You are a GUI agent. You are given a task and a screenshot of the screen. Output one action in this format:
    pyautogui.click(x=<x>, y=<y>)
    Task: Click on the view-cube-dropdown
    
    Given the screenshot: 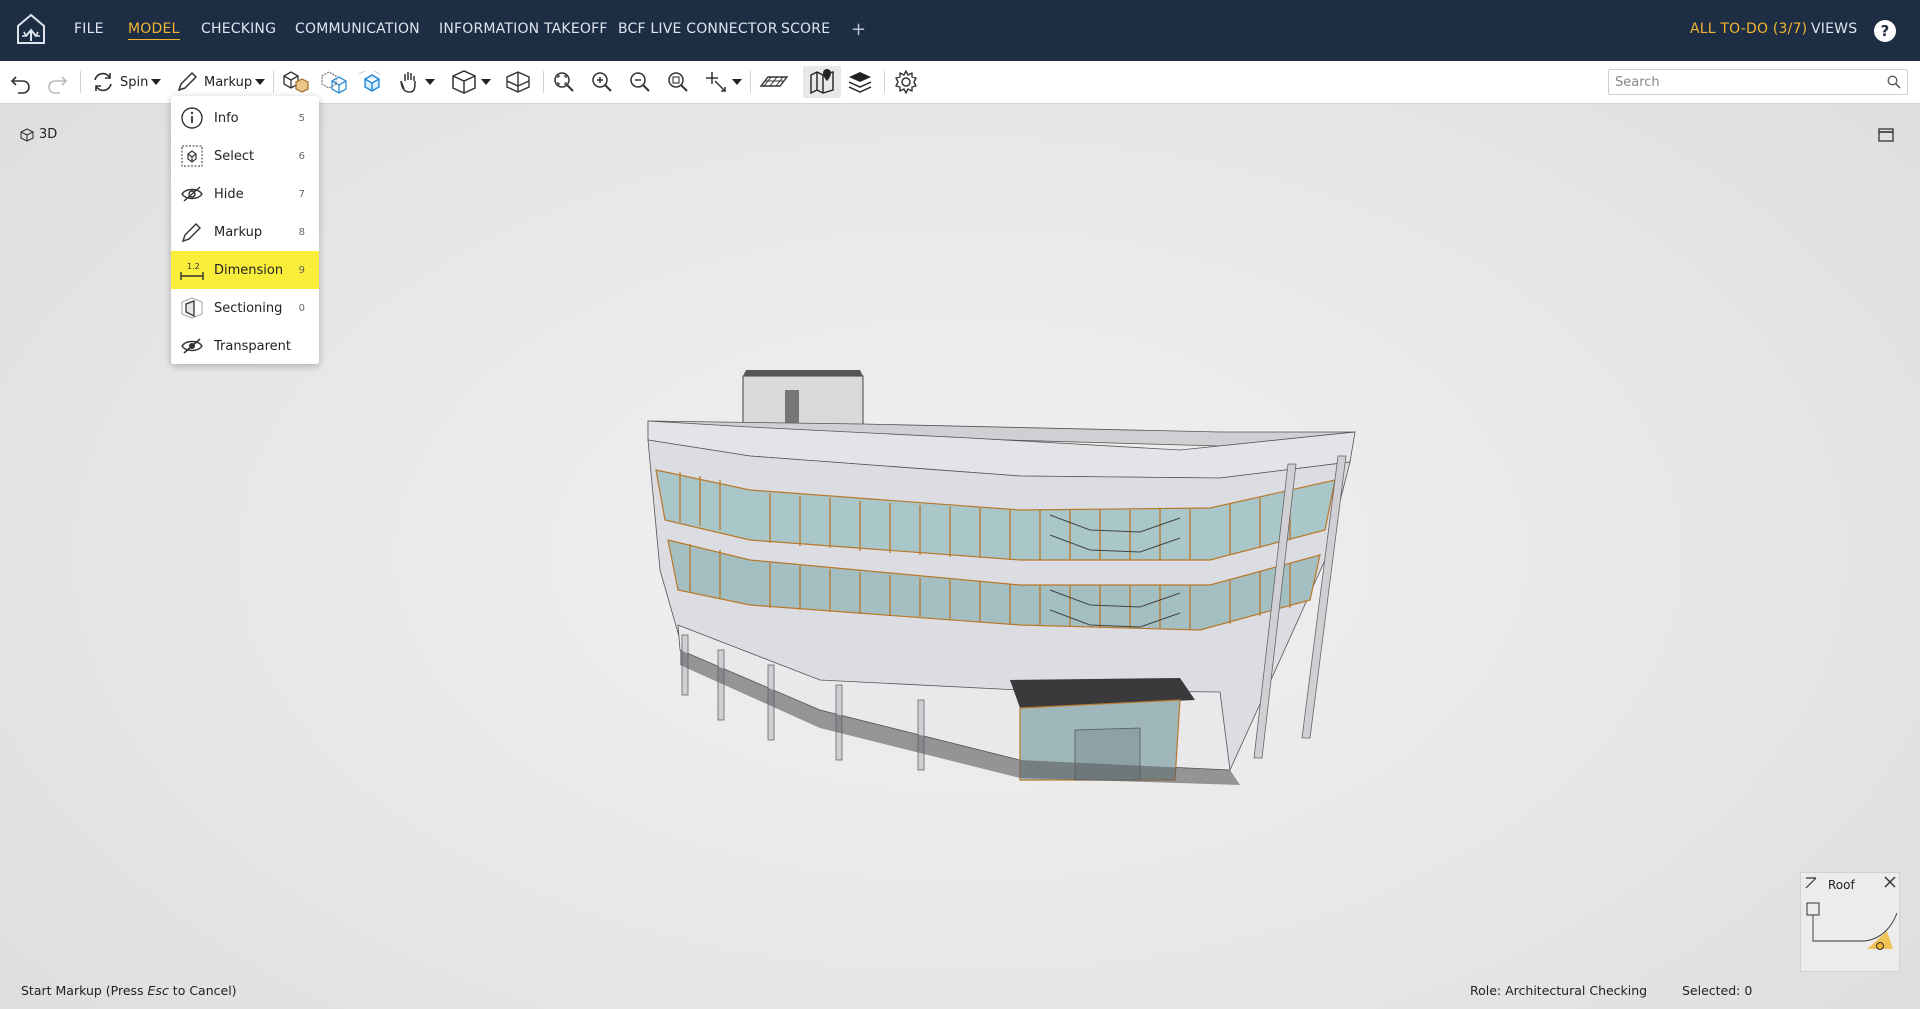 What is the action you would take?
    pyautogui.click(x=470, y=82)
    